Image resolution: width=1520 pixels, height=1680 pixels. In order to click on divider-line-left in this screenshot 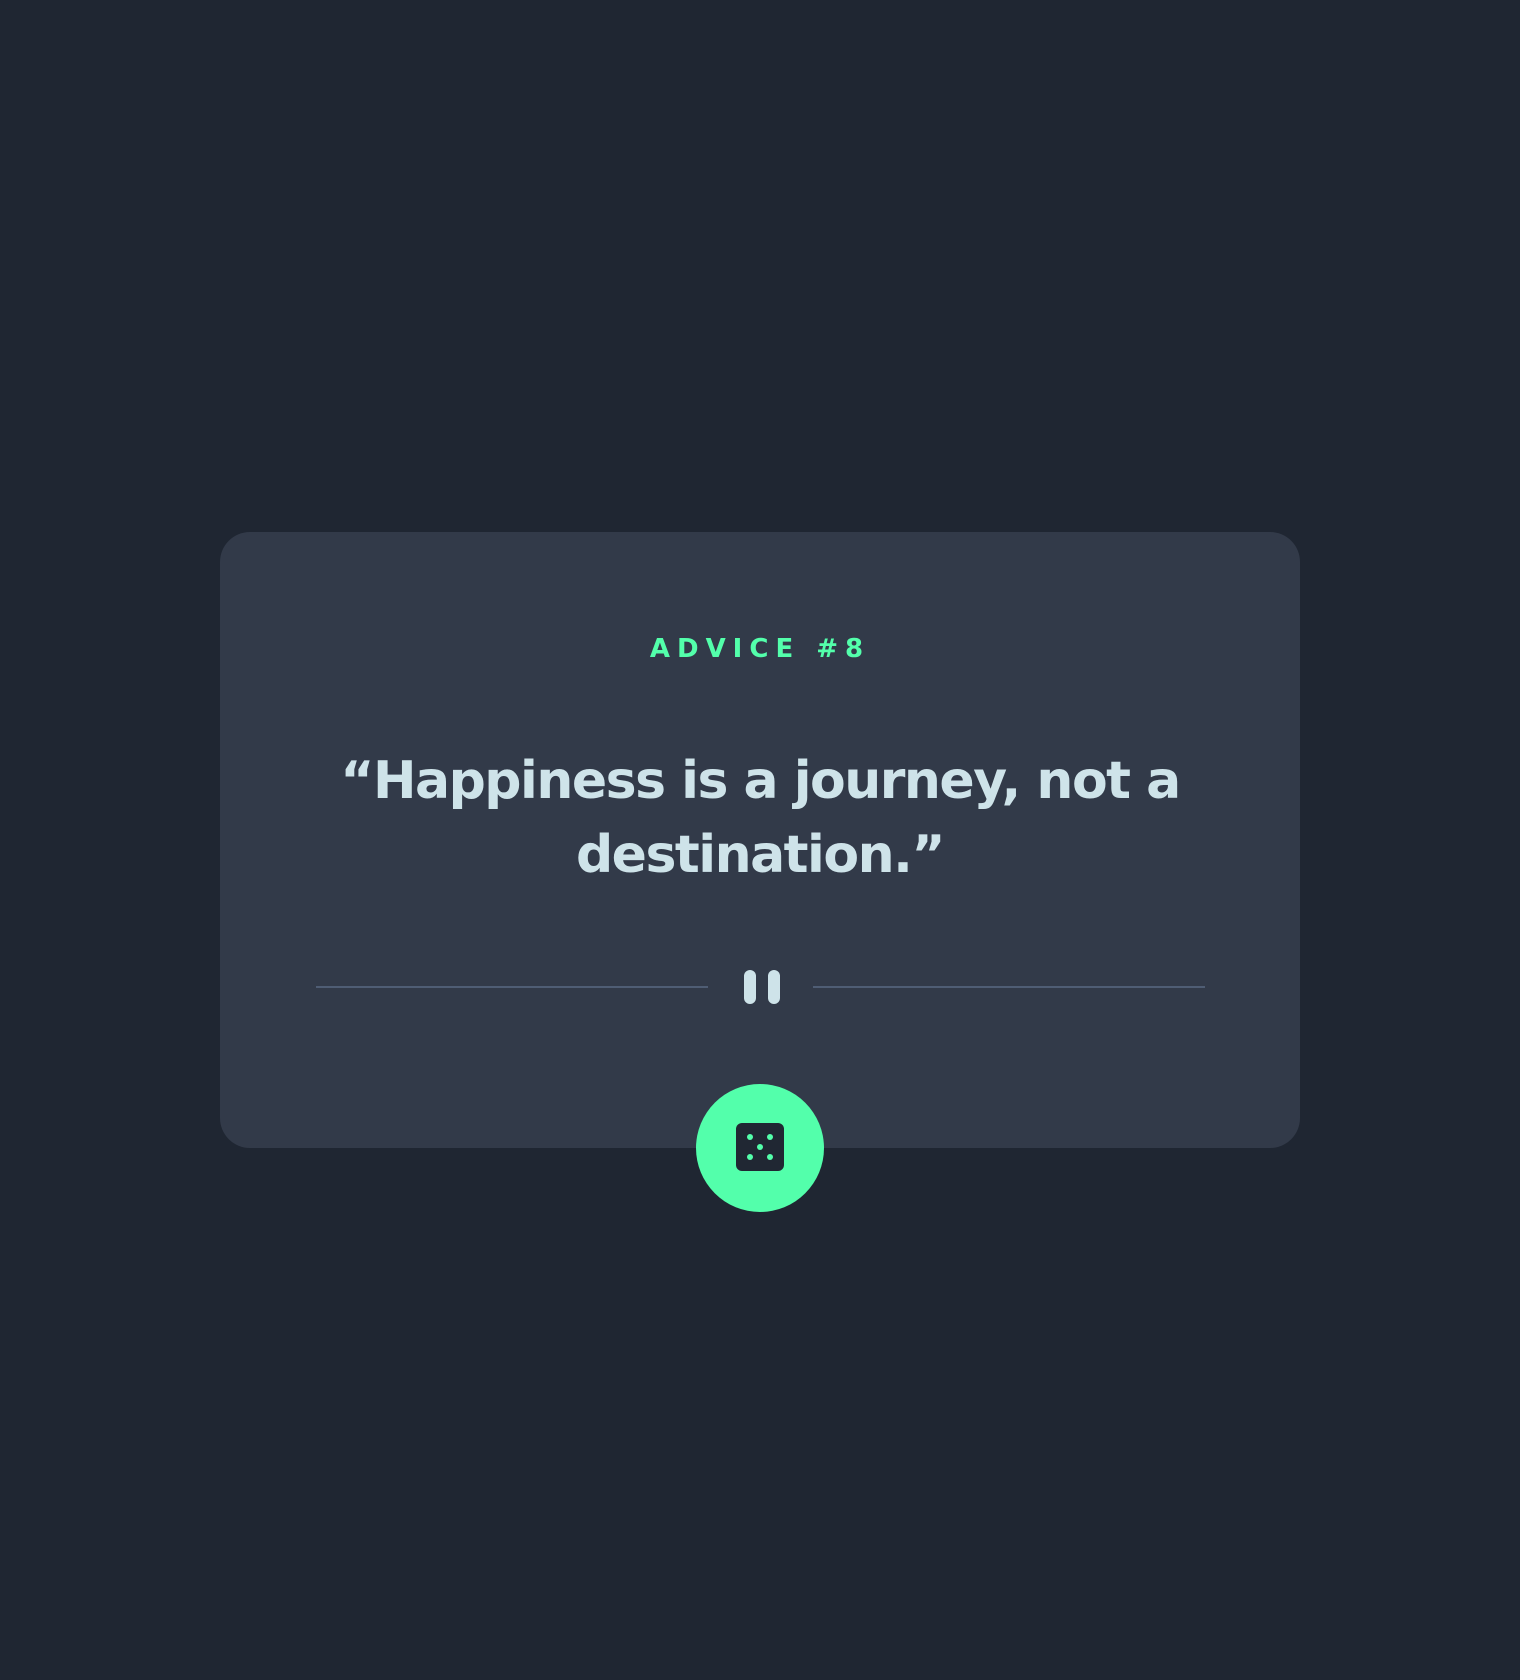, I will do `click(512, 987)`.